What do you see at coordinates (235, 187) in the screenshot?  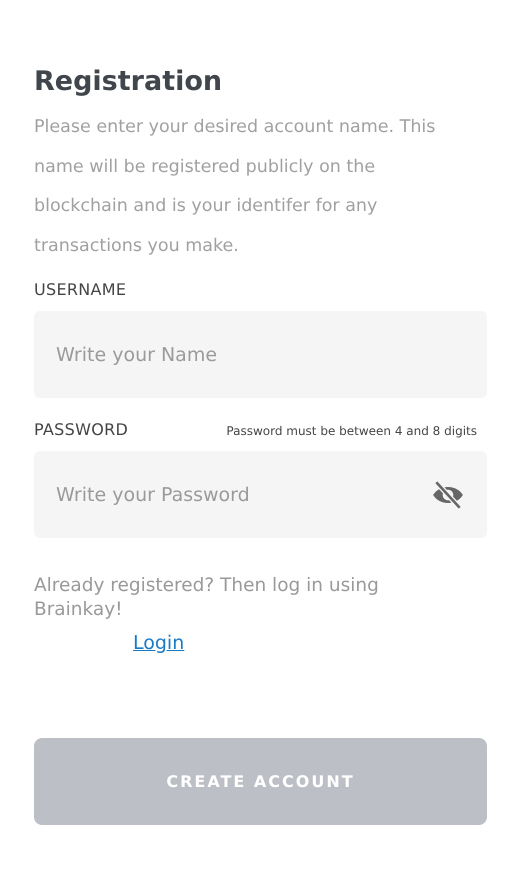 I see `intro-text: Please enter your desired account name. This name will be registered publicly on the blockchain and is your identifer for any transactions you make.` at bounding box center [235, 187].